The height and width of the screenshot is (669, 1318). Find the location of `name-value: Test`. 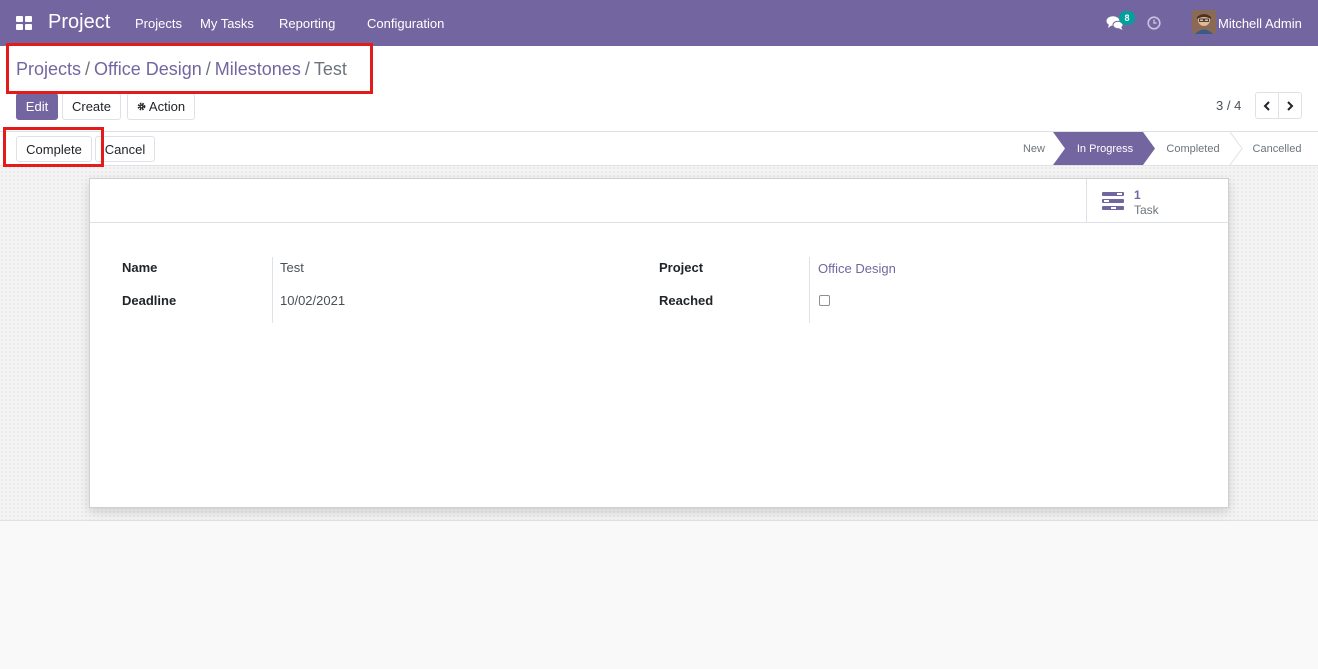

name-value: Test is located at coordinates (292, 267).